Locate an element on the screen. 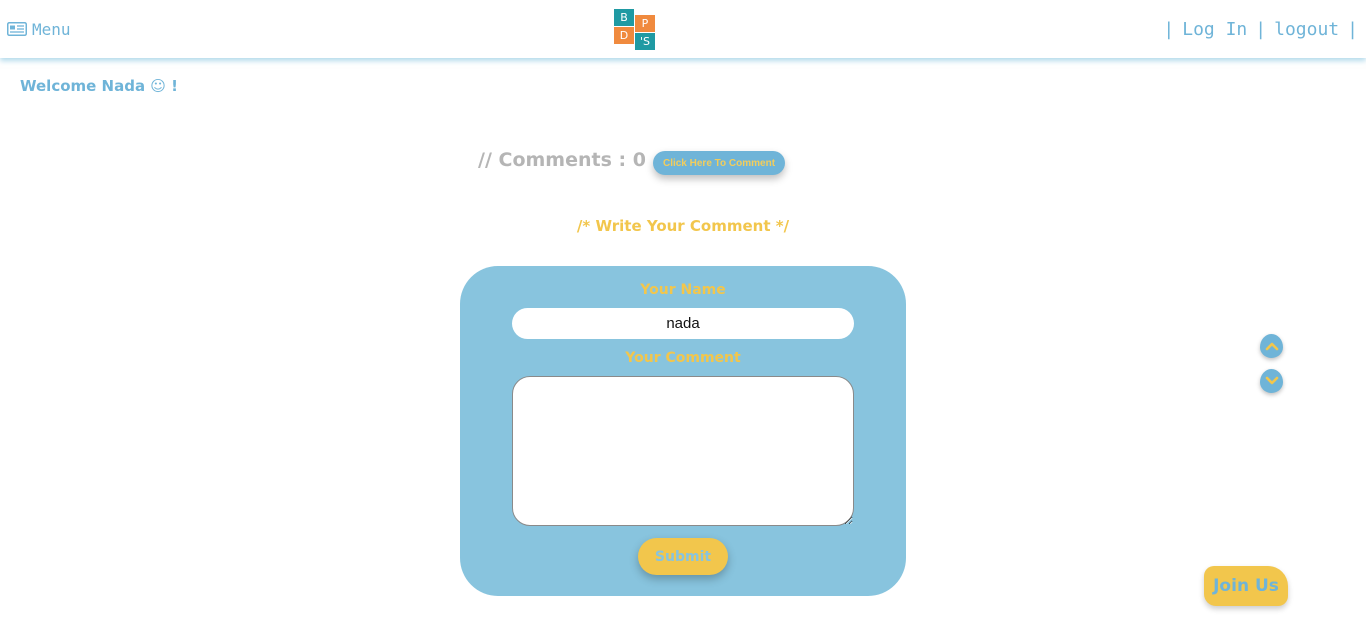 The height and width of the screenshot is (635, 1366). welcome-message: Welcome Nada ☺ ! is located at coordinates (99, 86).